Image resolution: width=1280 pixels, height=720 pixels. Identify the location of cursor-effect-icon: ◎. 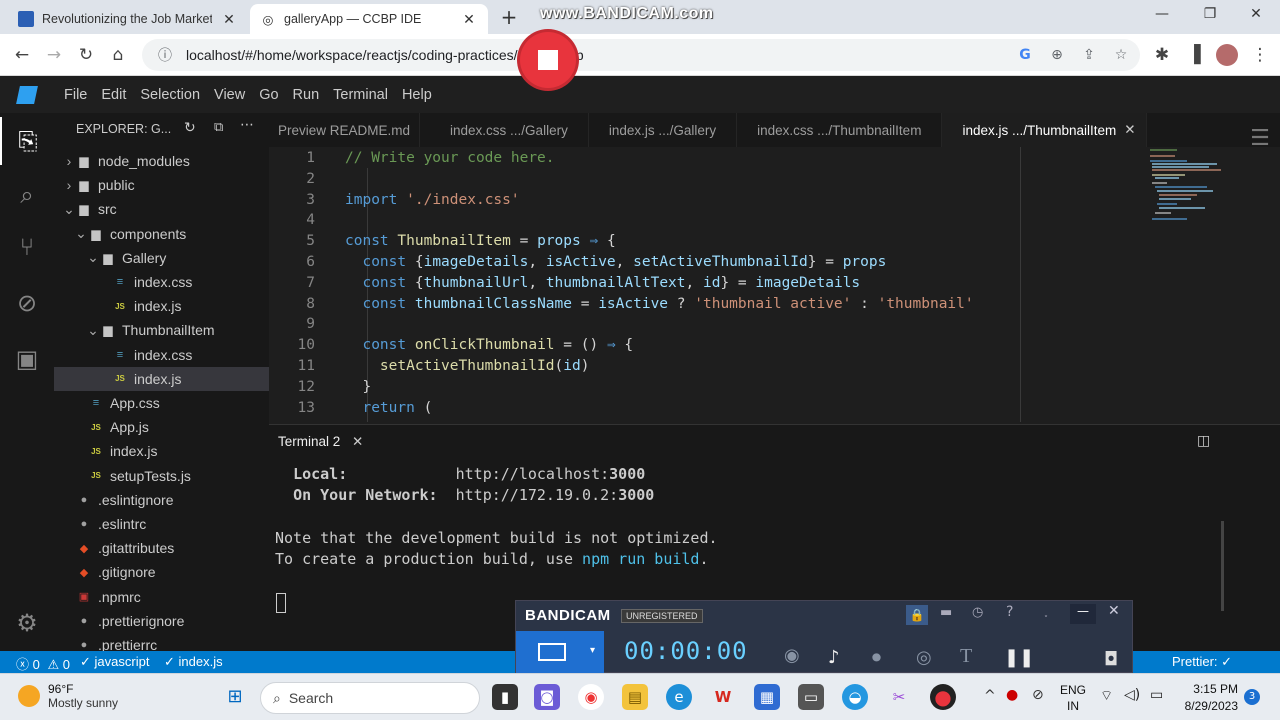
(924, 657).